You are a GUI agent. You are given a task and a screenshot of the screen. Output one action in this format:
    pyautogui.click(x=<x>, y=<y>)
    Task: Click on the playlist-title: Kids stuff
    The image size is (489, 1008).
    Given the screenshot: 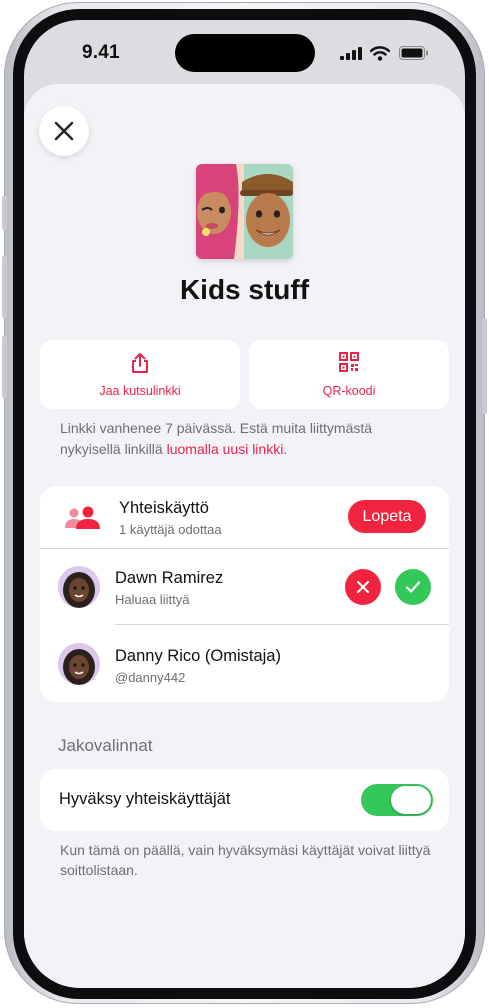 What is the action you would take?
    pyautogui.click(x=244, y=289)
    